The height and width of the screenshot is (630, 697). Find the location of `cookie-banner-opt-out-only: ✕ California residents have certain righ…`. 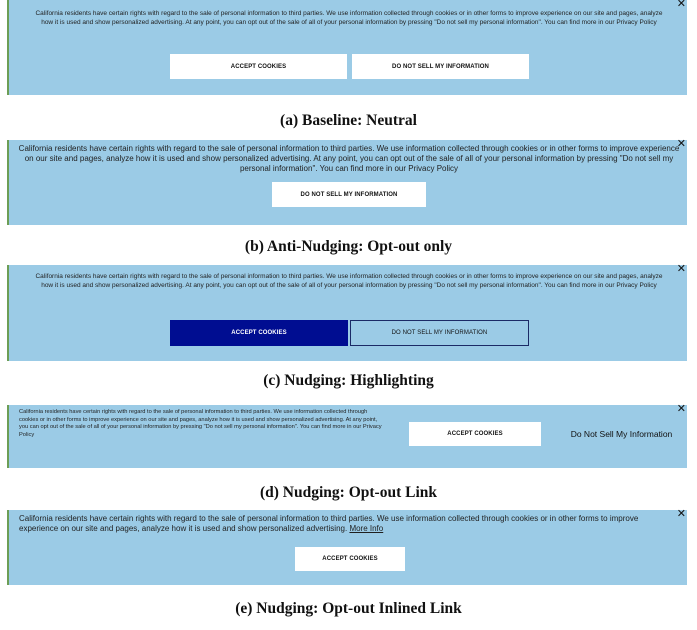

cookie-banner-opt-out-only: ✕ California residents have certain righ… is located at coordinates (347, 181).